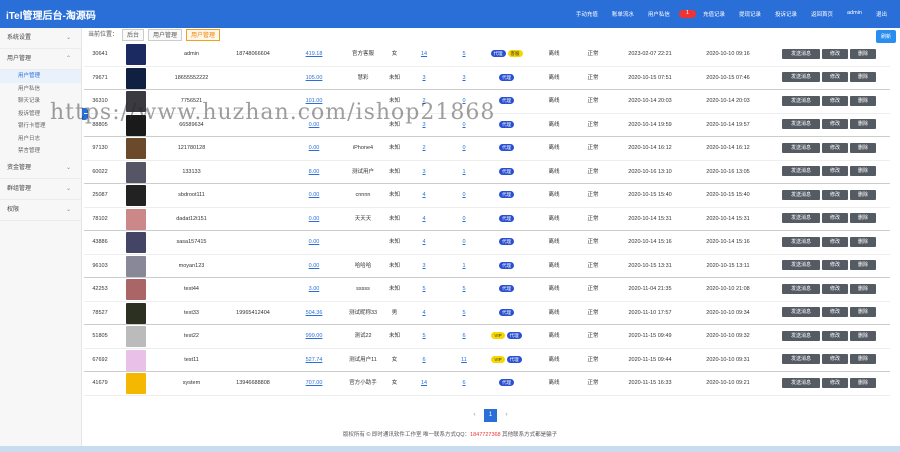  I want to click on sidebar-item: 用户私信, so click(40, 89).